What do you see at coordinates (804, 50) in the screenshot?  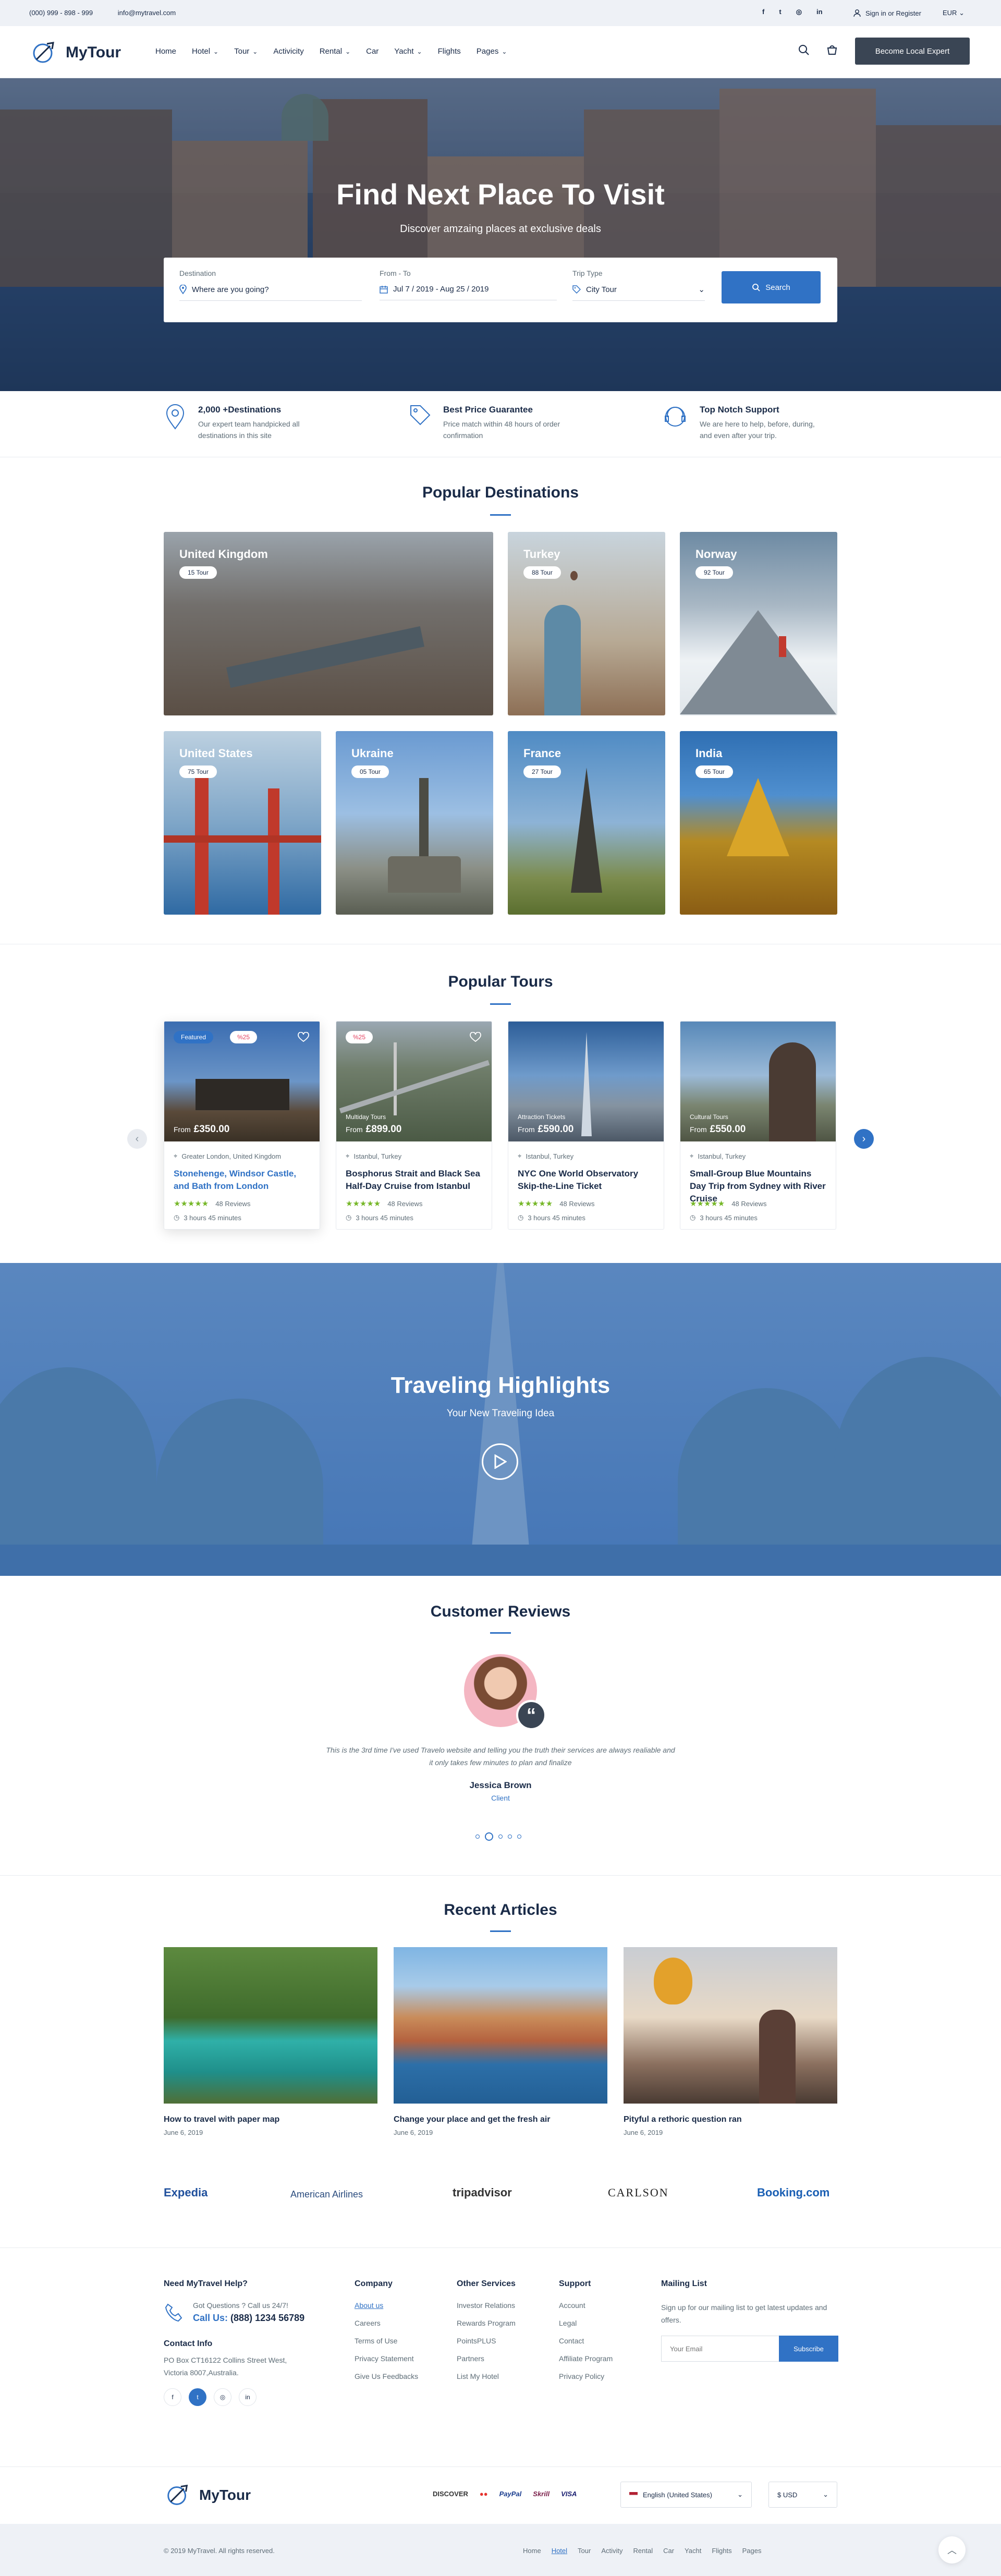 I see `search-icon` at bounding box center [804, 50].